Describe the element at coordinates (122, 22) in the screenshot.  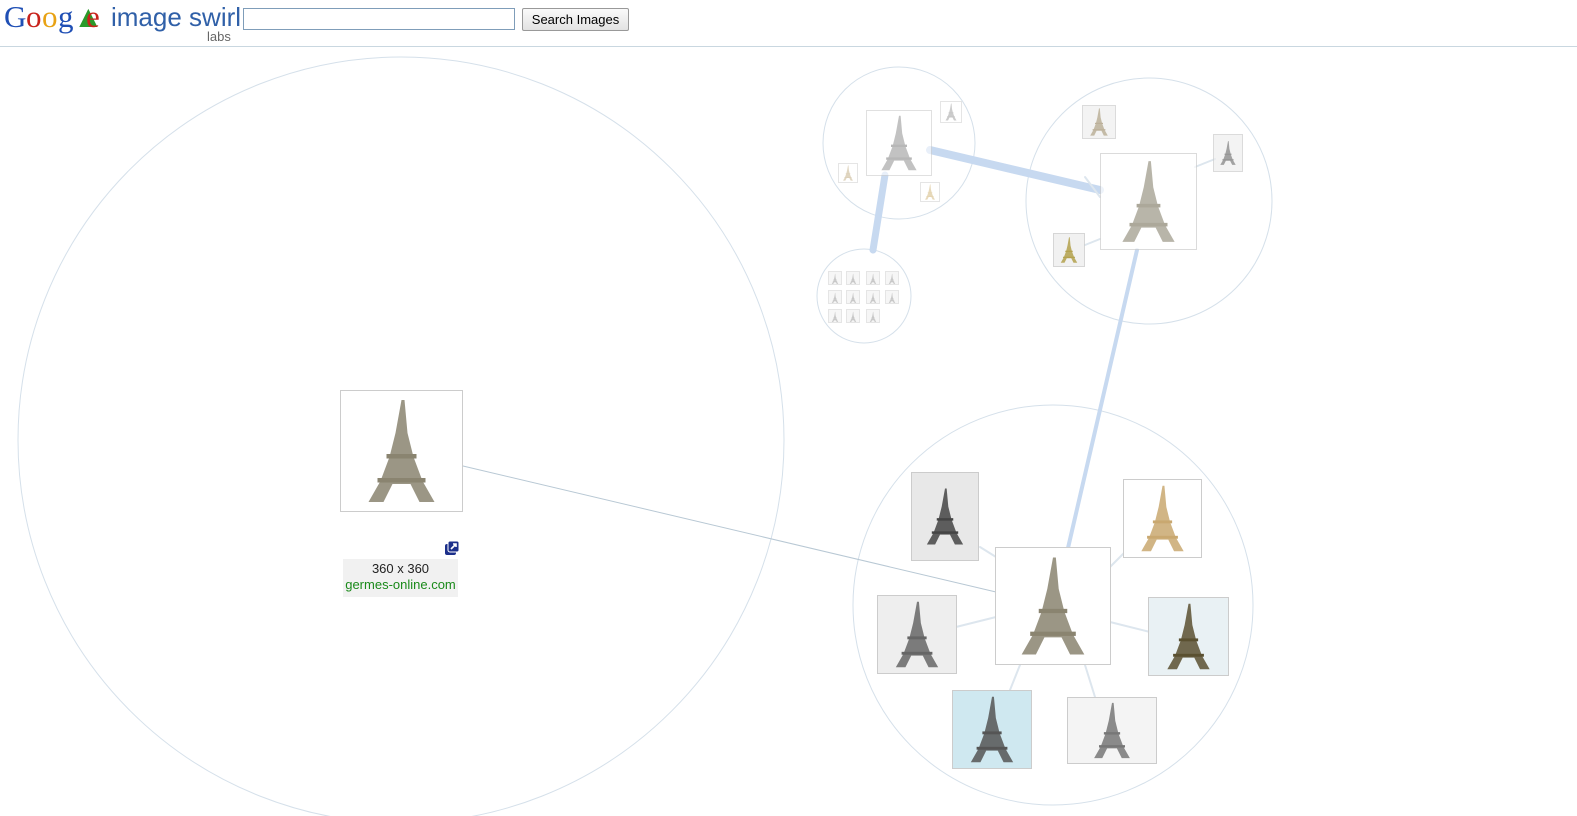
I see `google-image-swirl-logo: G o o g ▲ e image swirl labs` at that location.